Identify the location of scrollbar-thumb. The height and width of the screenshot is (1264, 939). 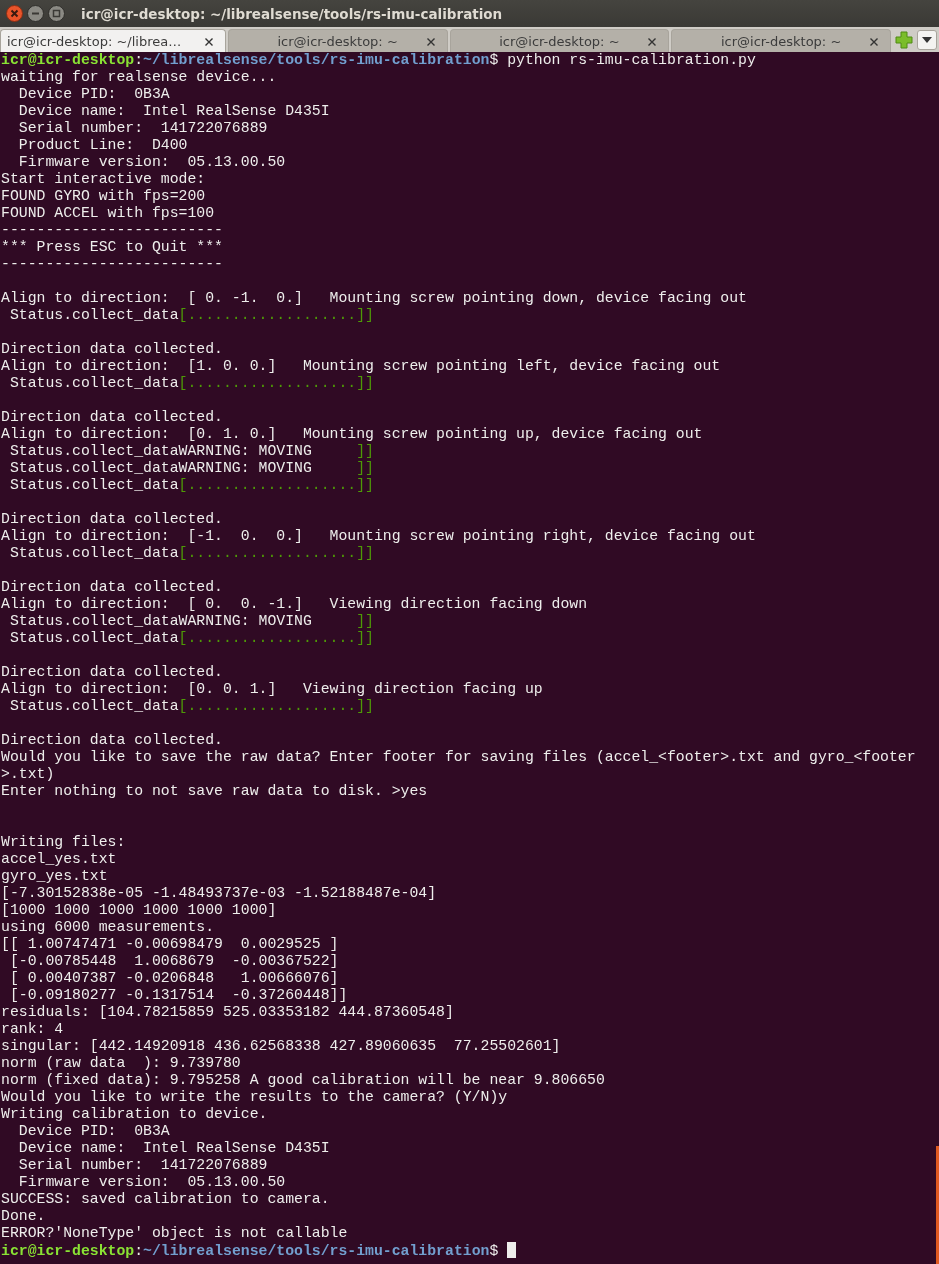
(937, 1205).